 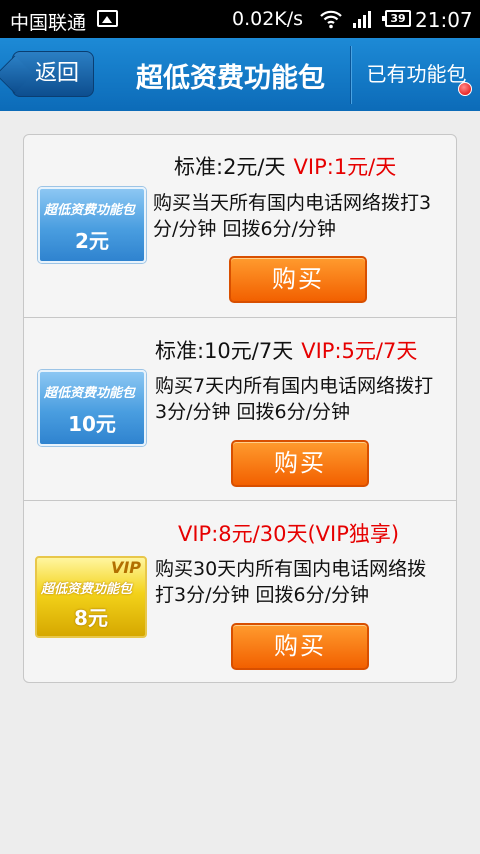 What do you see at coordinates (416, 74) in the screenshot?
I see `owned-packages-button: 已有功能包` at bounding box center [416, 74].